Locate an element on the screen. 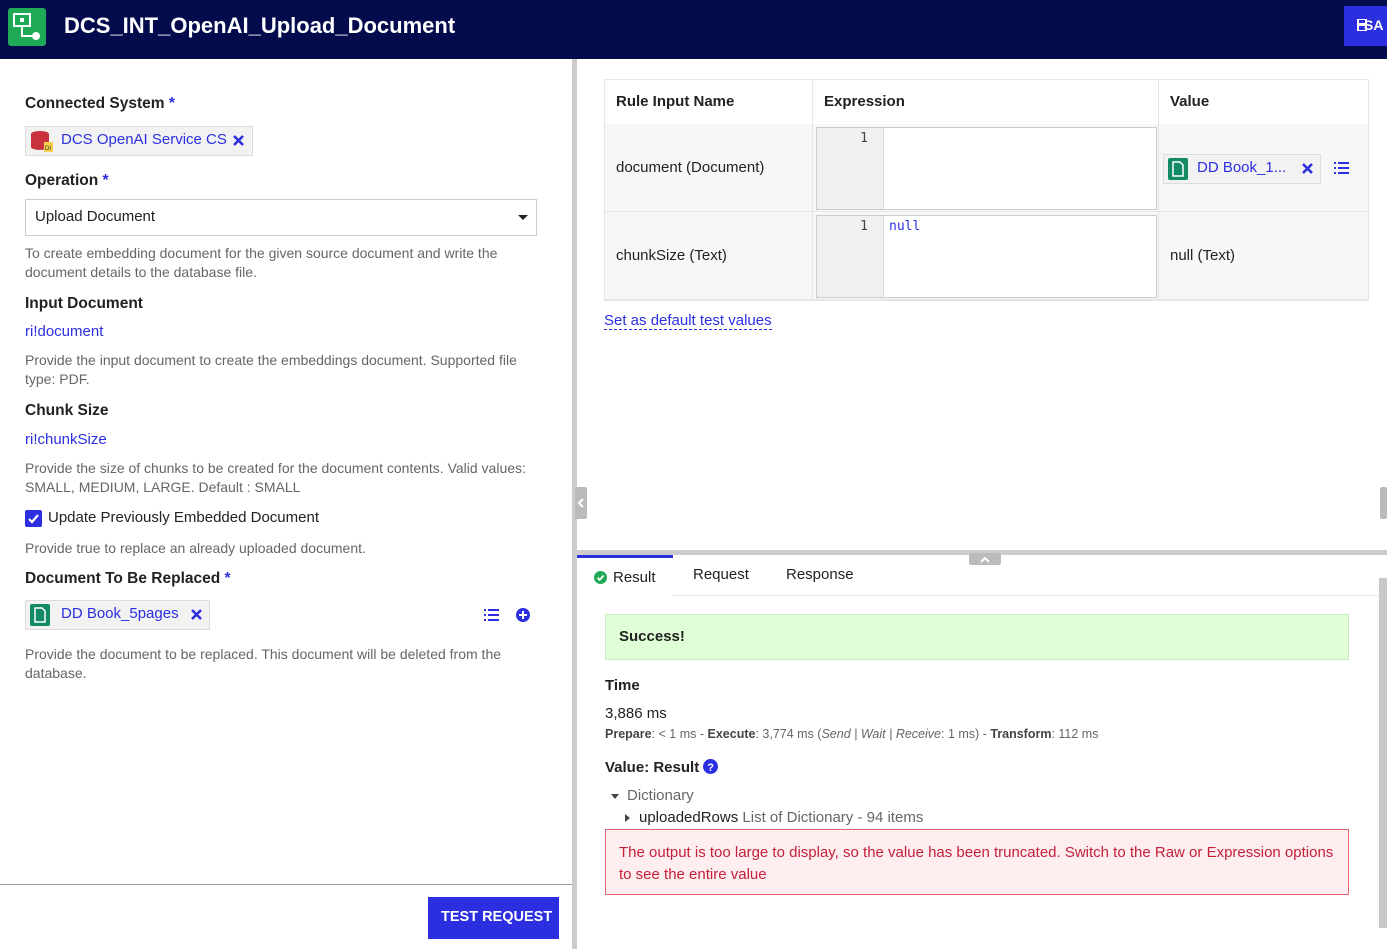  connected-system-label: Connected System * is located at coordinates (100, 103).